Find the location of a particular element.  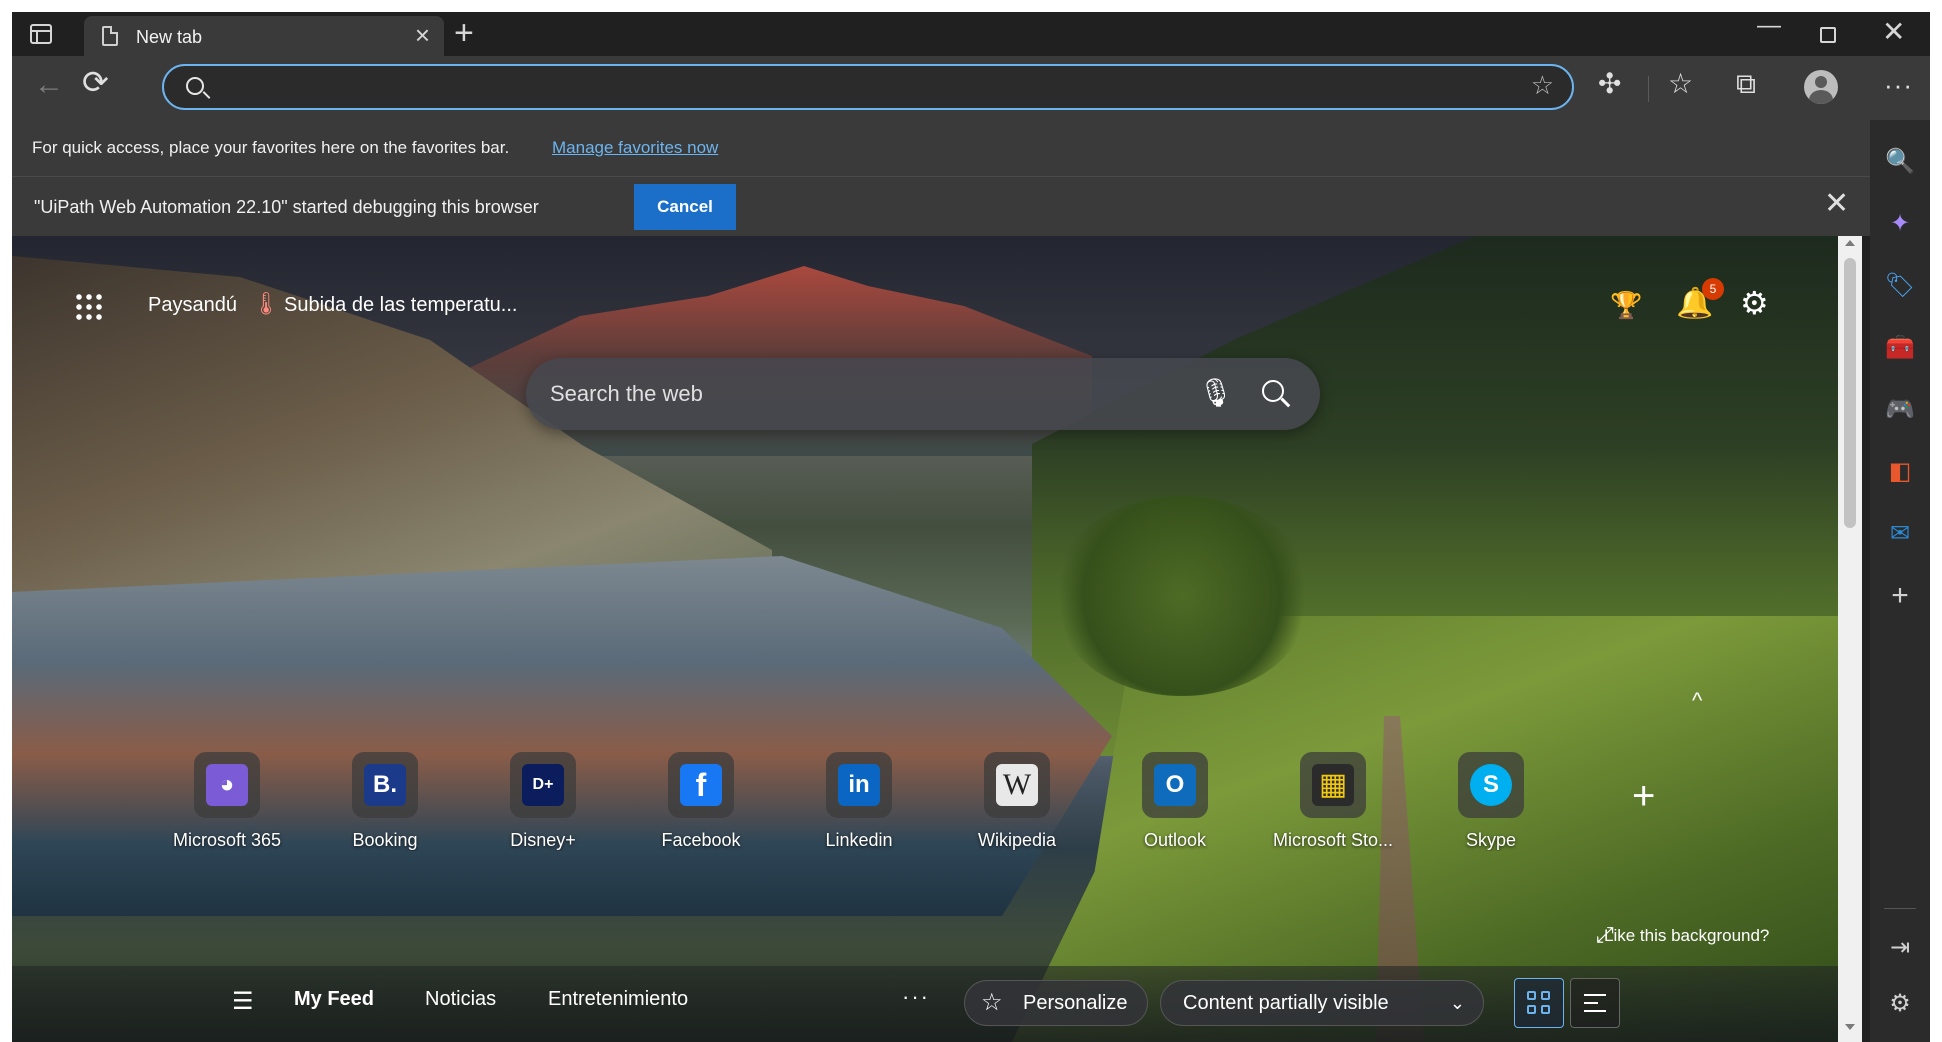

thermometer-icon: 🌡 is located at coordinates (266, 303).